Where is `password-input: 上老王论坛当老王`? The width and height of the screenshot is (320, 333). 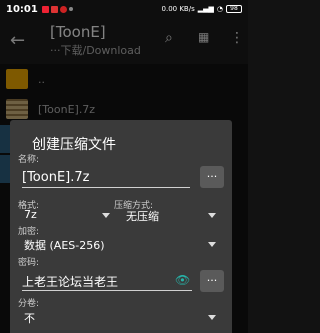
password-input: 上老王论坛当老王 is located at coordinates (70, 281).